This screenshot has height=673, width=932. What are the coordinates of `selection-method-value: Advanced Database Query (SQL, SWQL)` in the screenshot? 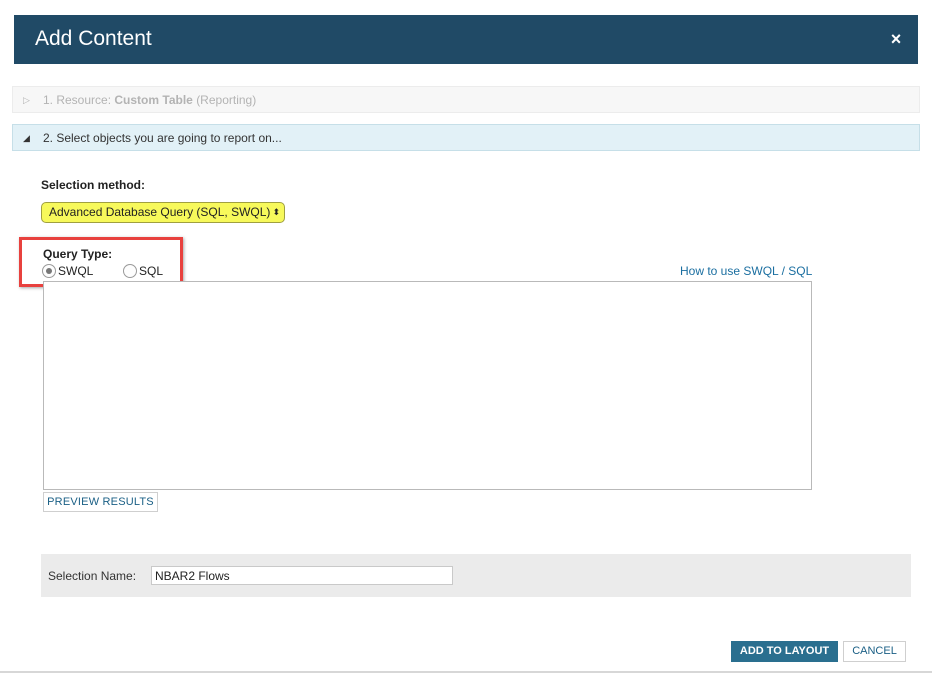 It's located at (160, 212).